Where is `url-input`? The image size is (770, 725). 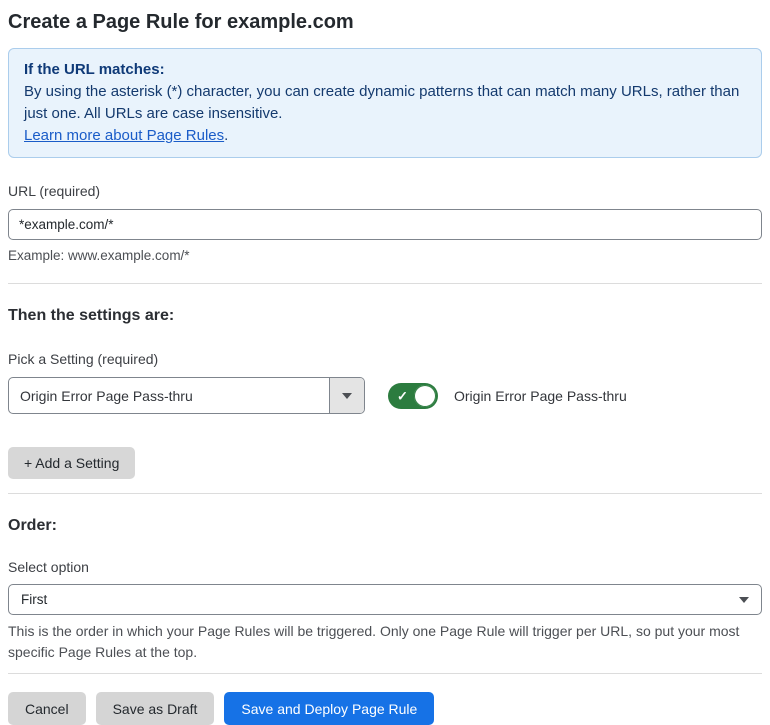 url-input is located at coordinates (385, 224).